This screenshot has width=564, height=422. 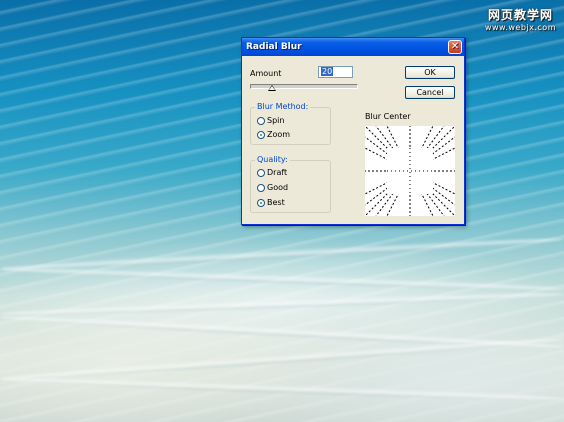 I want to click on amount-slider-track, so click(x=304, y=86).